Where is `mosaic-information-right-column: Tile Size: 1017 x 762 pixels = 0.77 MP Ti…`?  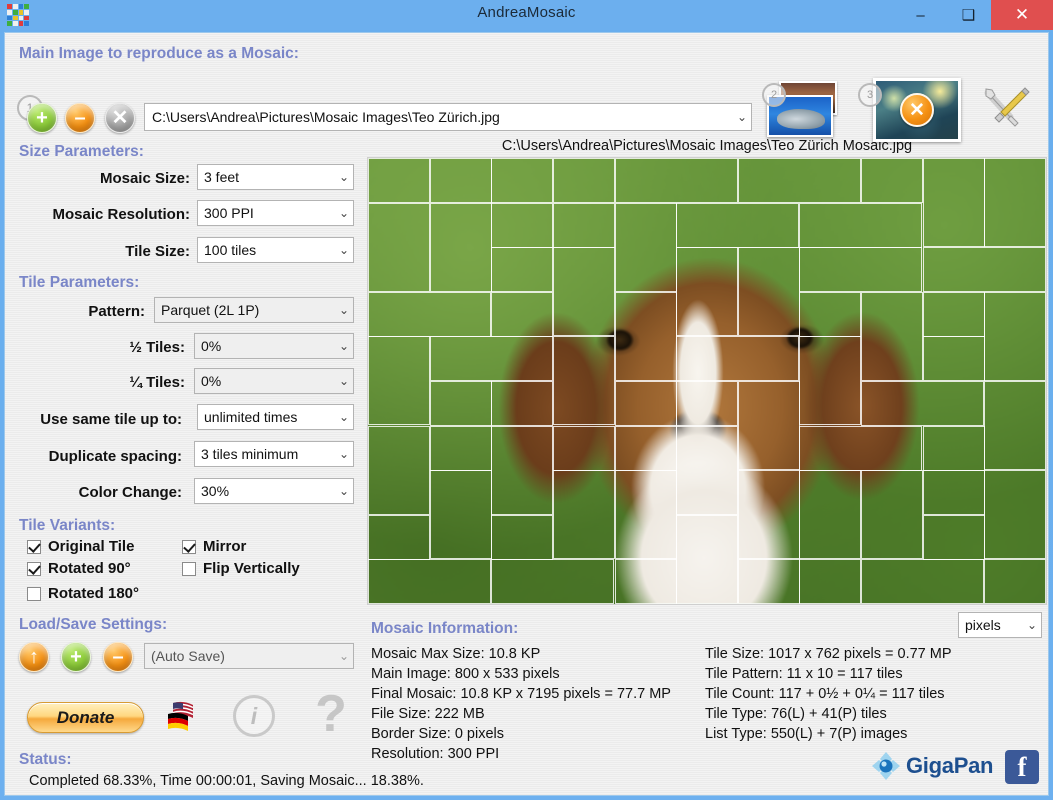 mosaic-information-right-column: Tile Size: 1017 x 762 pixels = 0.77 MP Ti… is located at coordinates (828, 694).